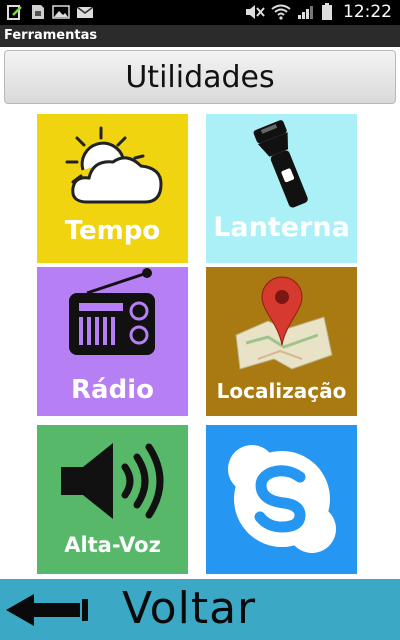 This screenshot has width=400, height=640. I want to click on tile-label-alta-voz: Alta-Voz, so click(112, 545).